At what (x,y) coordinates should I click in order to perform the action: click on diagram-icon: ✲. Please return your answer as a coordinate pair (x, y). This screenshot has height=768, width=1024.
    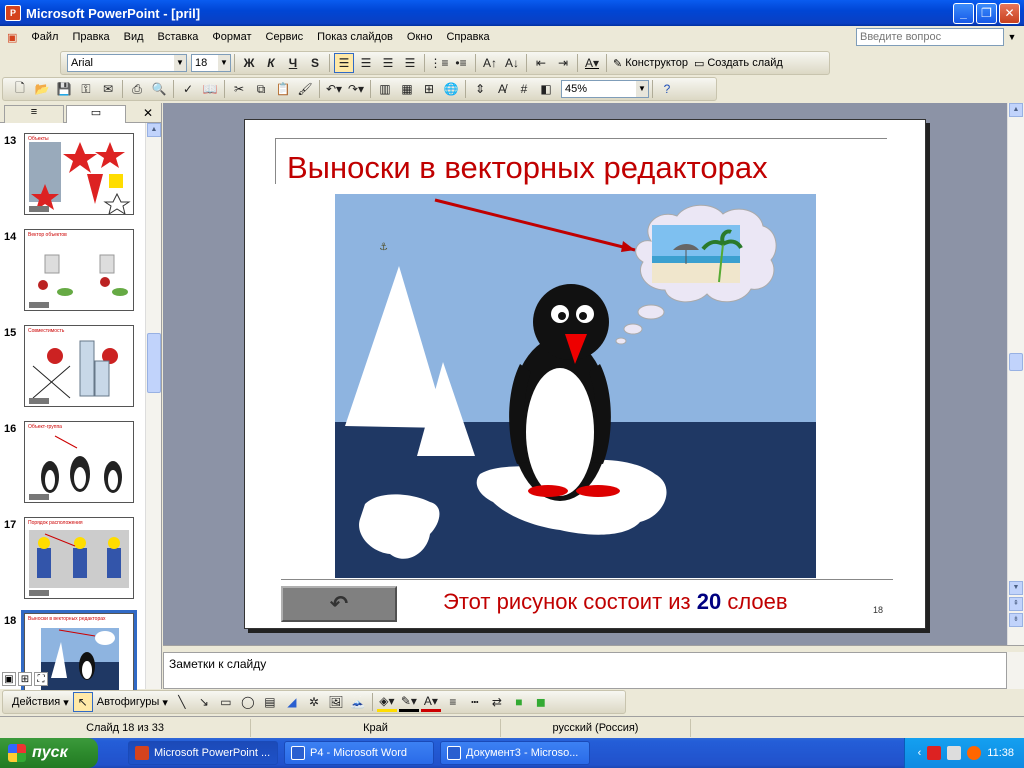
    Looking at the image, I should click on (314, 702).